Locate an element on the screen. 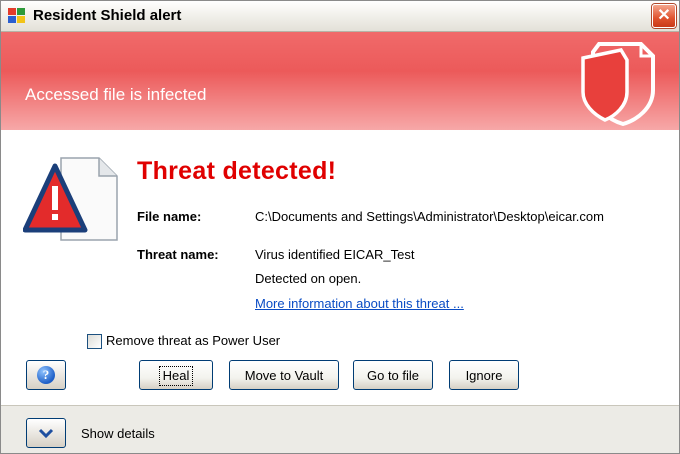  show-details-button is located at coordinates (46, 433).